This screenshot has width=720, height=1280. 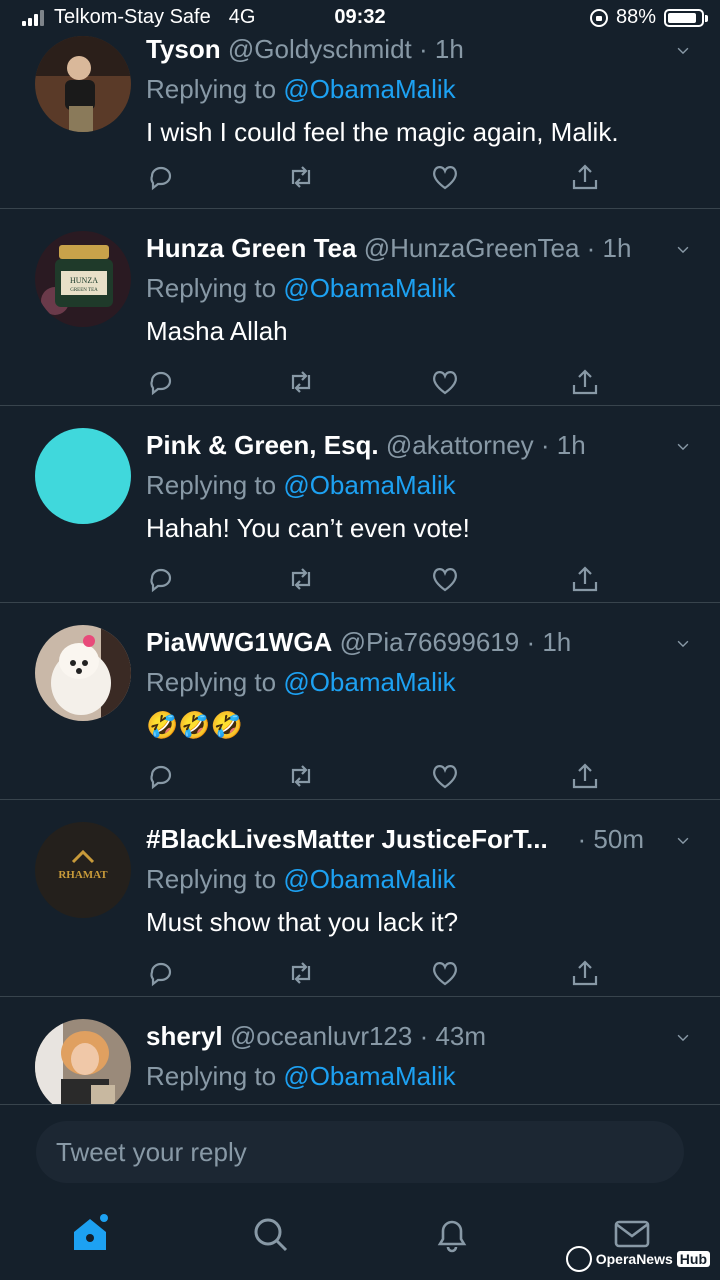 What do you see at coordinates (308, 528) in the screenshot?
I see `tweet-text: Hahah! You can’t even vote!` at bounding box center [308, 528].